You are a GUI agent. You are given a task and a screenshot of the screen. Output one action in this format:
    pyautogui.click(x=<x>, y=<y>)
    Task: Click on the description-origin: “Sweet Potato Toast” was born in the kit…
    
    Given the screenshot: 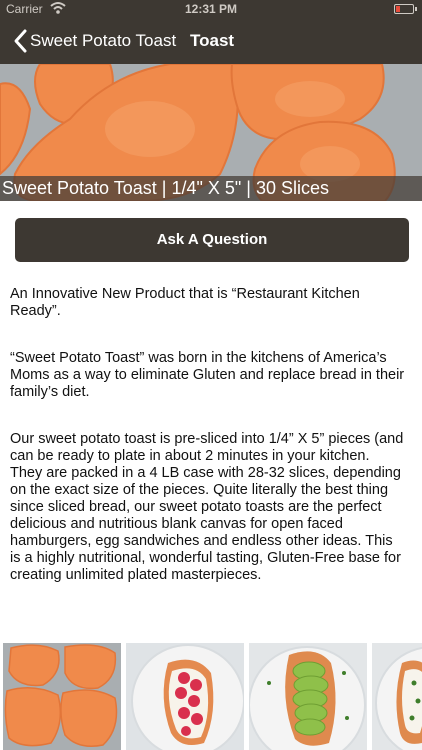 What is the action you would take?
    pyautogui.click(x=207, y=375)
    